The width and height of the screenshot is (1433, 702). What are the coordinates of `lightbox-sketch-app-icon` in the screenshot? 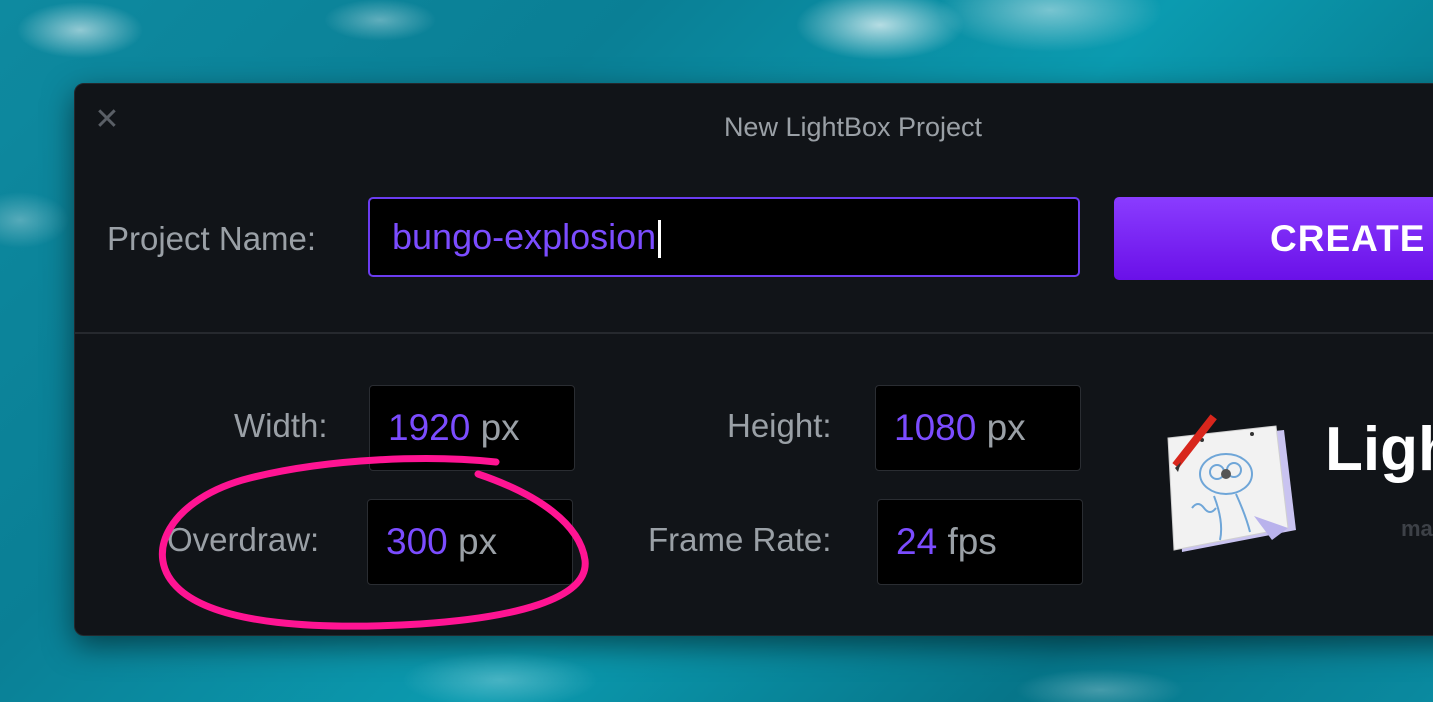 It's located at (1231, 483).